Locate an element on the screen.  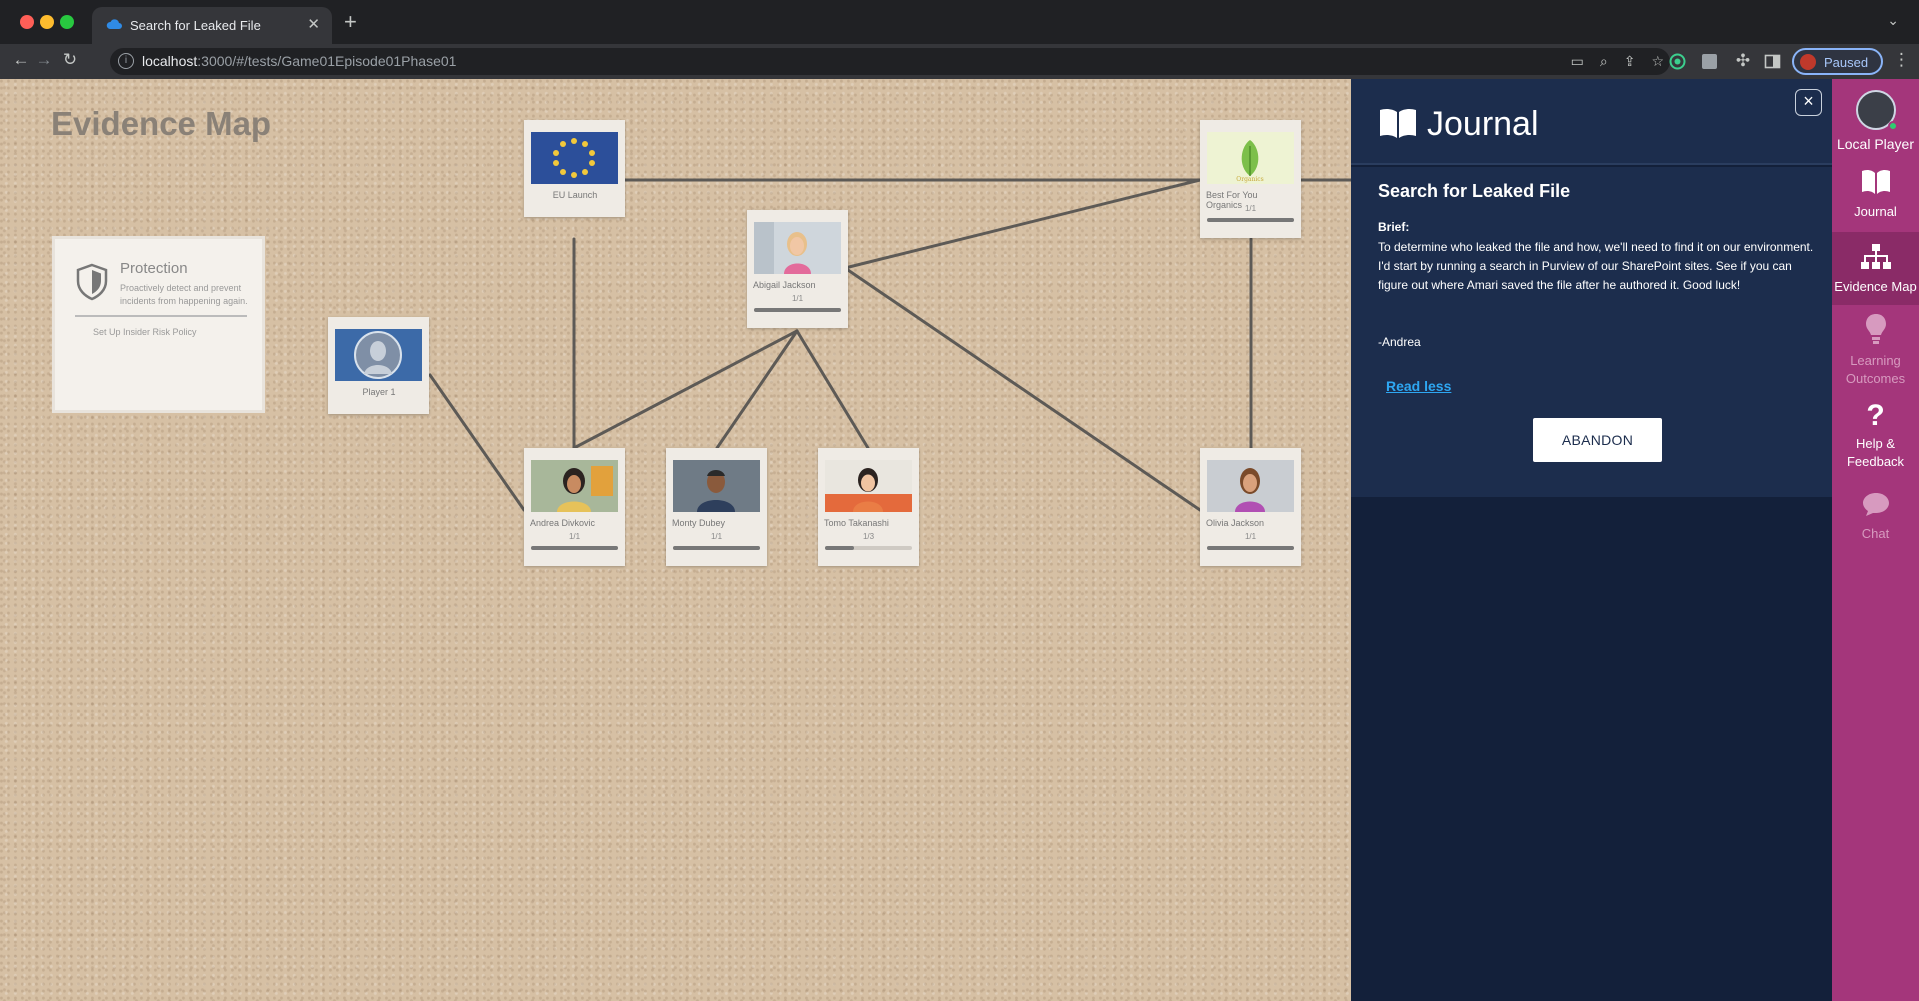
card-name: EU Launch is located at coordinates (575, 195).